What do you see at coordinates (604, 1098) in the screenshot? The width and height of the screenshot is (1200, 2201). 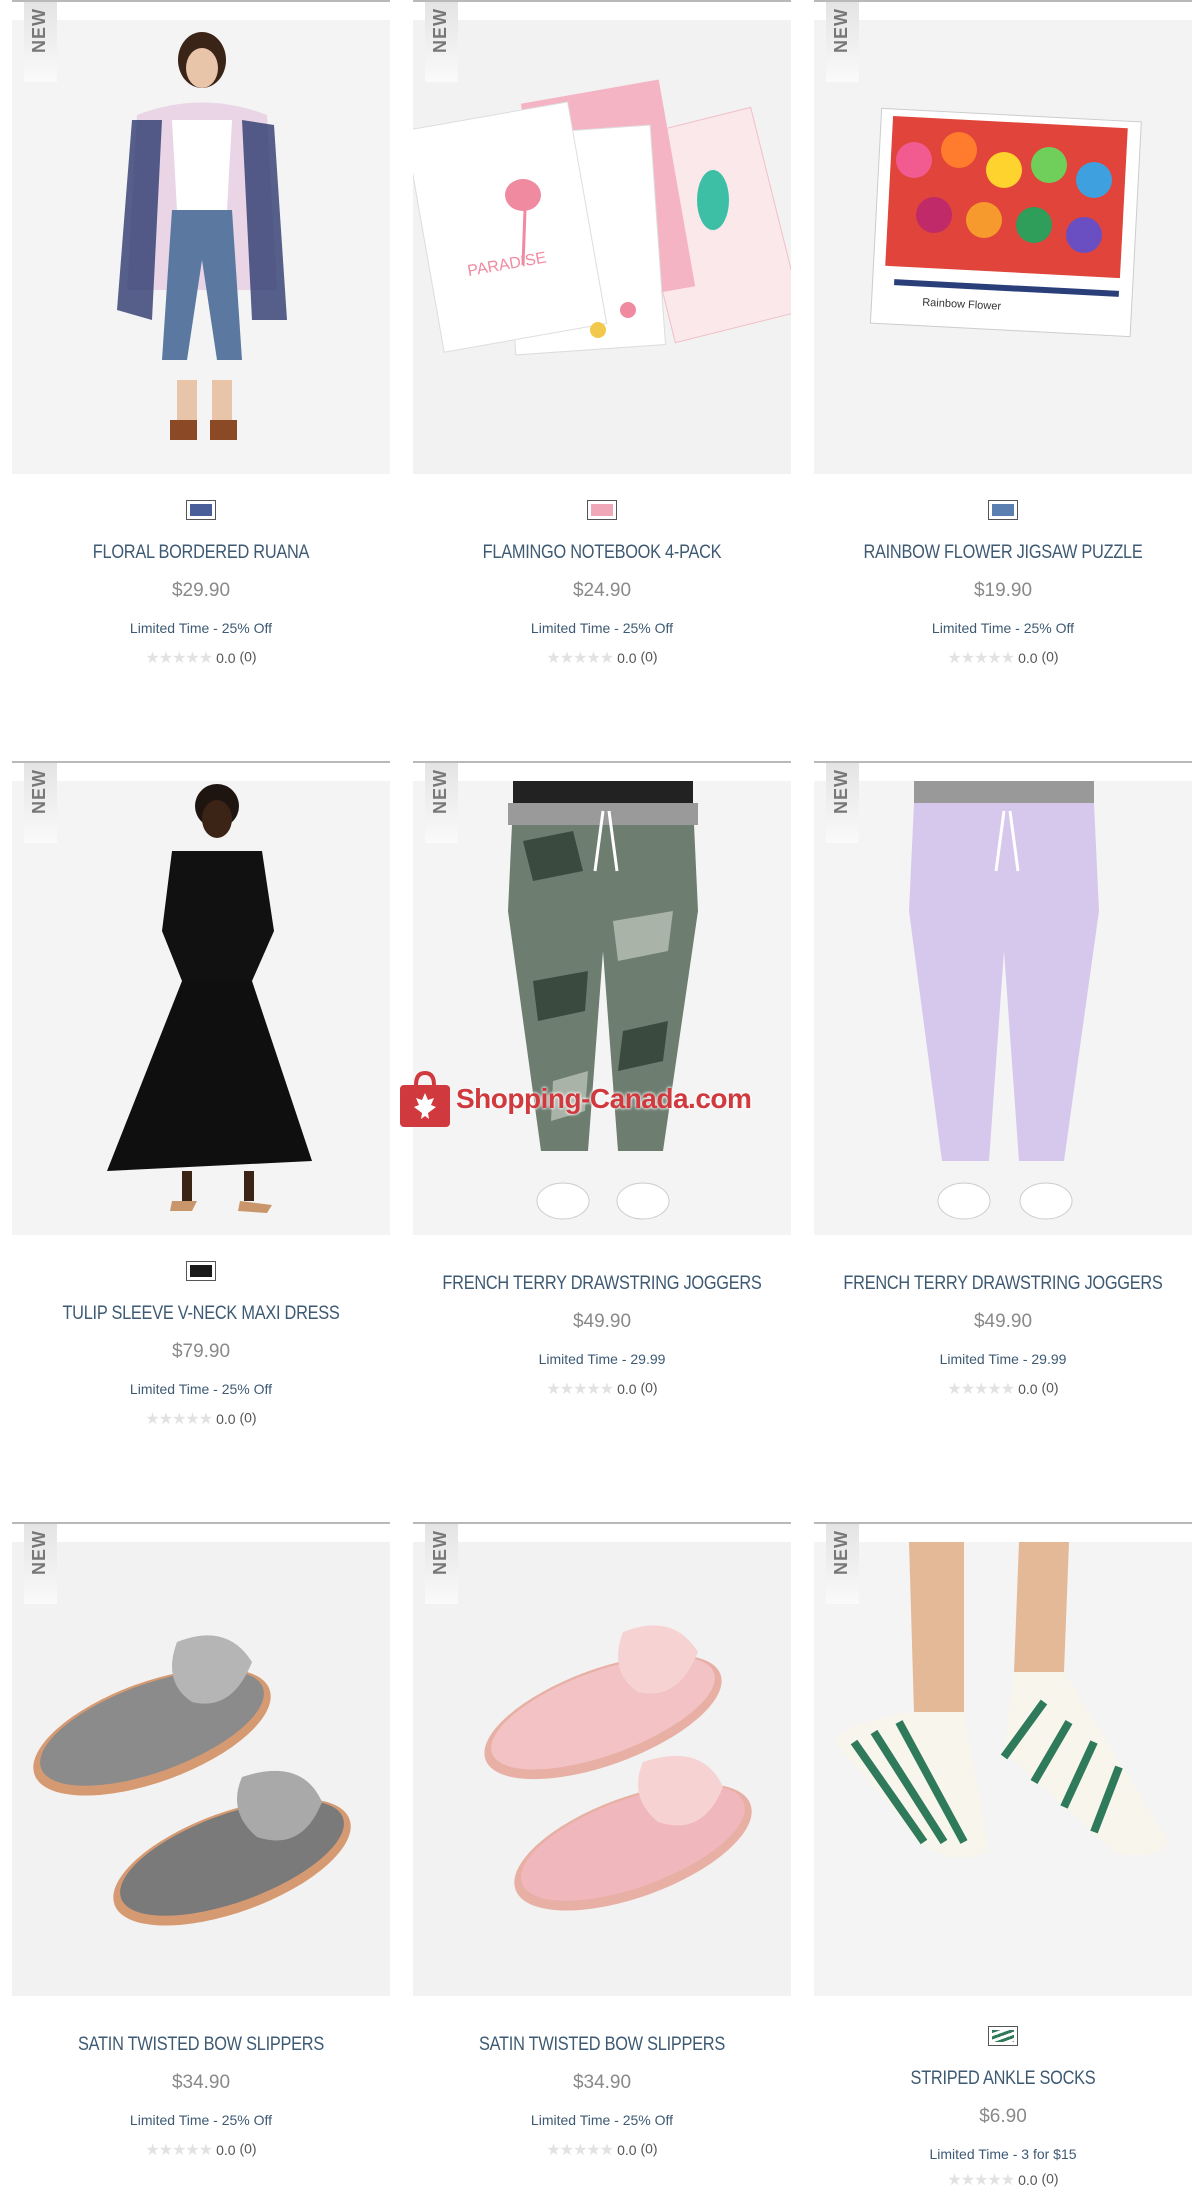 I see `watermark-text: Shopping-Canada.com` at bounding box center [604, 1098].